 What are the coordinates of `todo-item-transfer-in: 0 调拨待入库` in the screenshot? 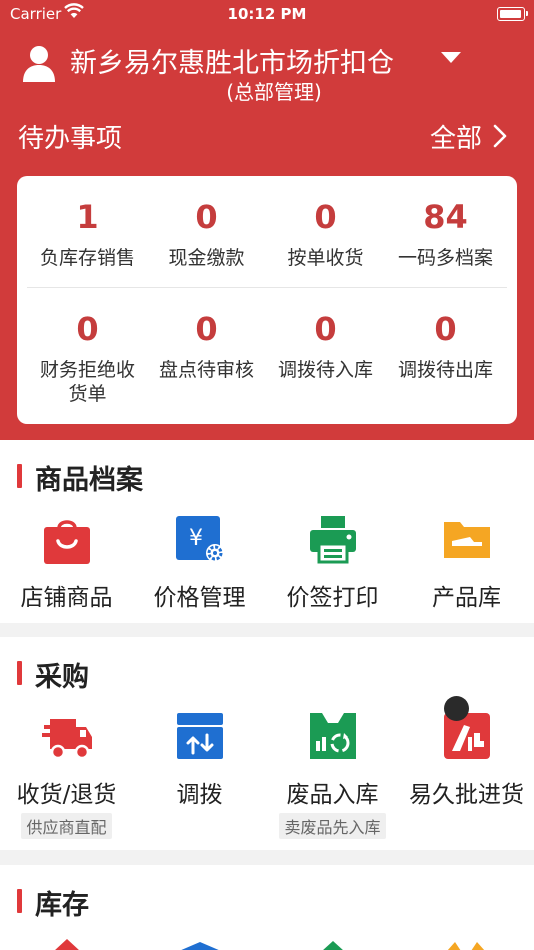 It's located at (325, 345).